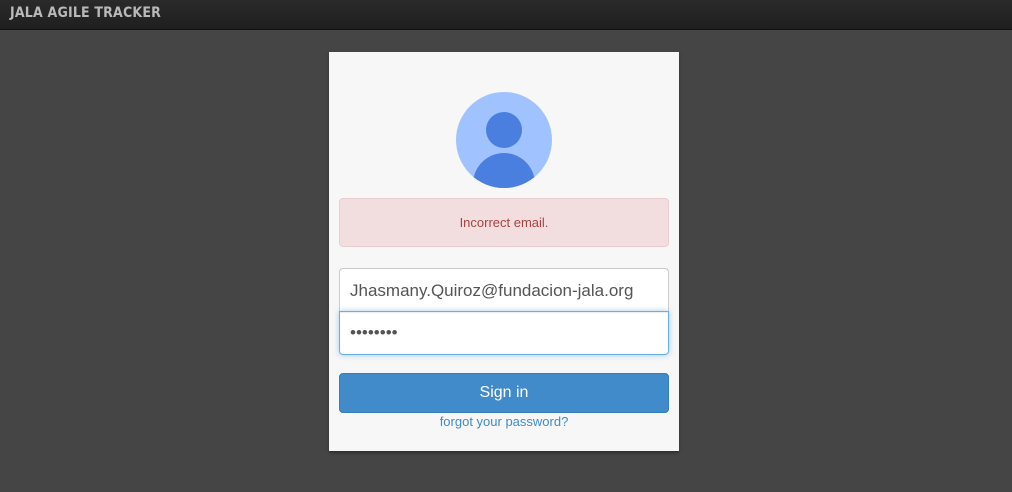 This screenshot has width=1012, height=492. I want to click on avatar-head, so click(504, 130).